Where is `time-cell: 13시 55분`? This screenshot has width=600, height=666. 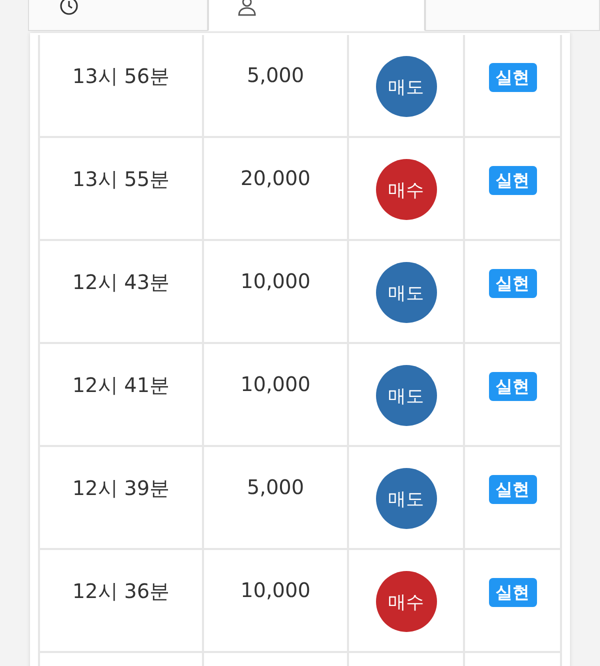
time-cell: 13시 55분 is located at coordinates (121, 179).